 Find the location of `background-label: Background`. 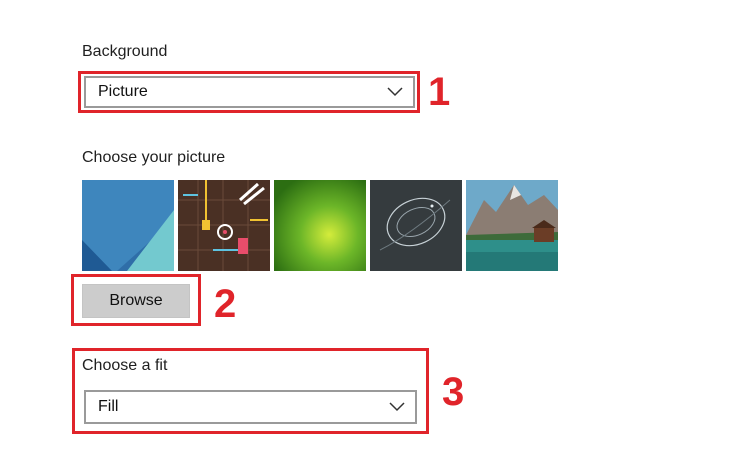

background-label: Background is located at coordinates (125, 51).